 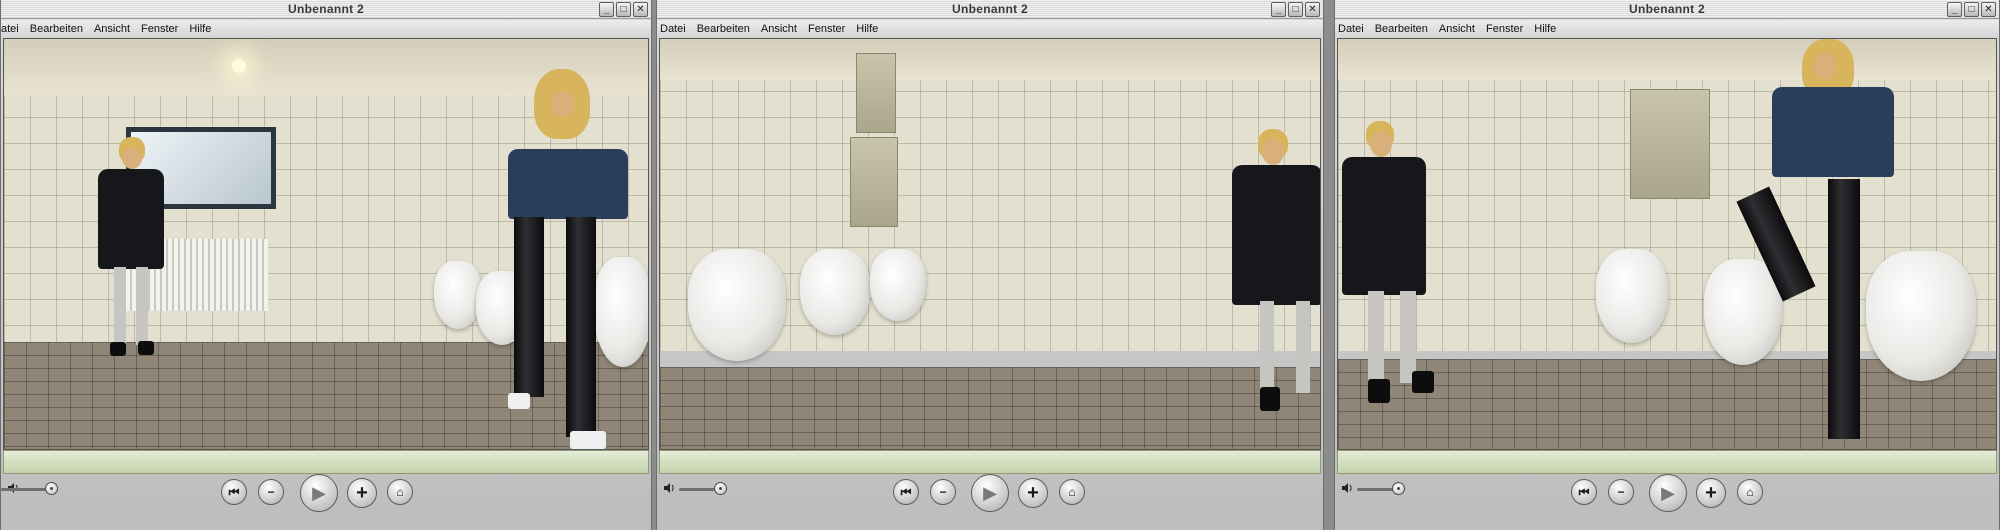 What do you see at coordinates (10, 29) in the screenshot?
I see `menu-datei: atei` at bounding box center [10, 29].